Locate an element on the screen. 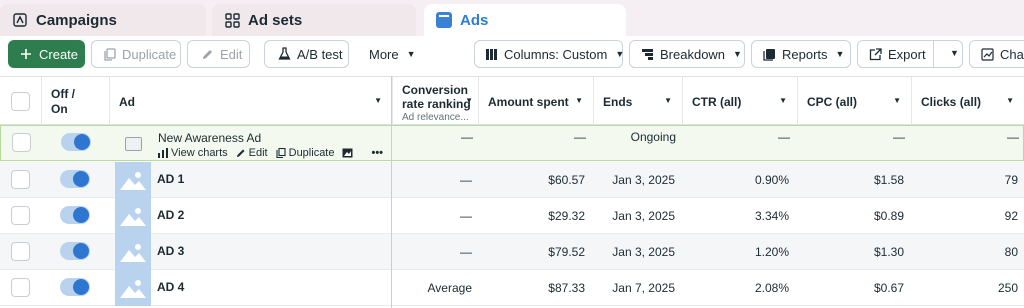  create-button: Create is located at coordinates (46, 54).